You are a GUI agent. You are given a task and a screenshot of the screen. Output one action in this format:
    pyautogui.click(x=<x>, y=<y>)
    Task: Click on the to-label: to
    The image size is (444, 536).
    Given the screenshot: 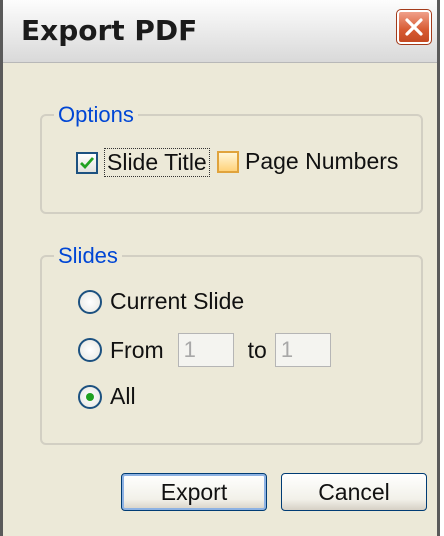 What is the action you would take?
    pyautogui.click(x=257, y=349)
    